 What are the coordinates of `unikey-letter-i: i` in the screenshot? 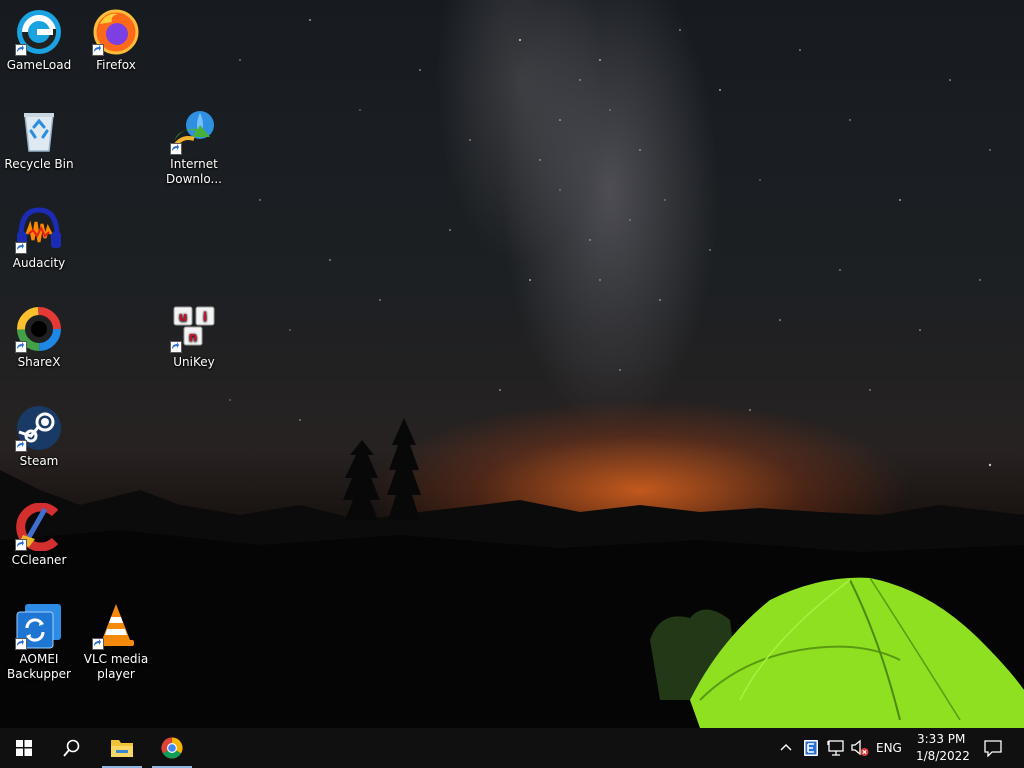 It's located at (205, 317).